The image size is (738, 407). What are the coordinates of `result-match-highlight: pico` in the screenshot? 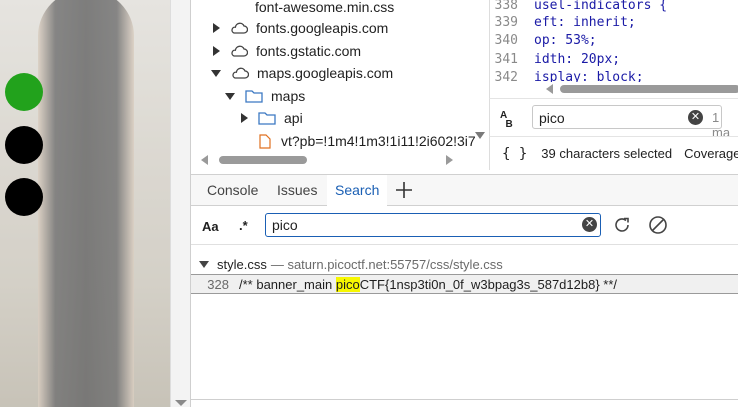 It's located at (347, 284).